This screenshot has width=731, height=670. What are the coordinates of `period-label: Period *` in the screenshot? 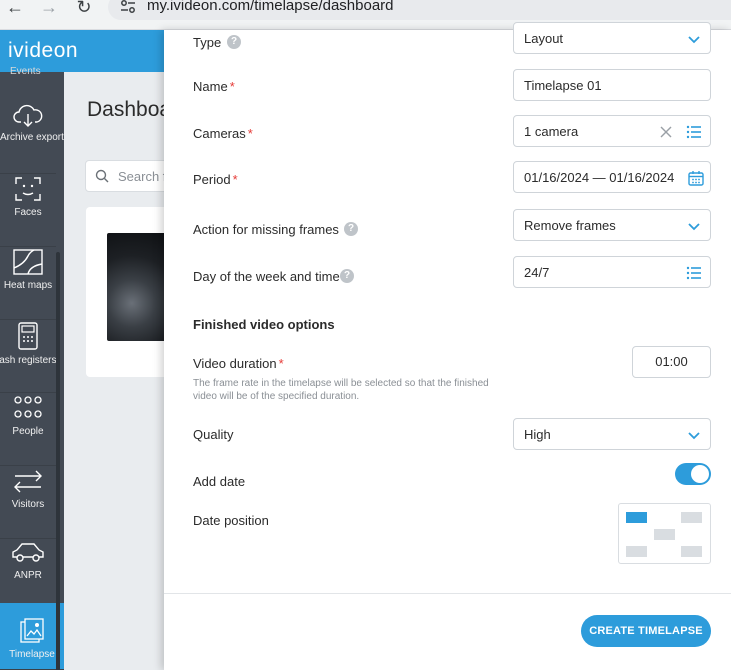 It's located at (215, 179).